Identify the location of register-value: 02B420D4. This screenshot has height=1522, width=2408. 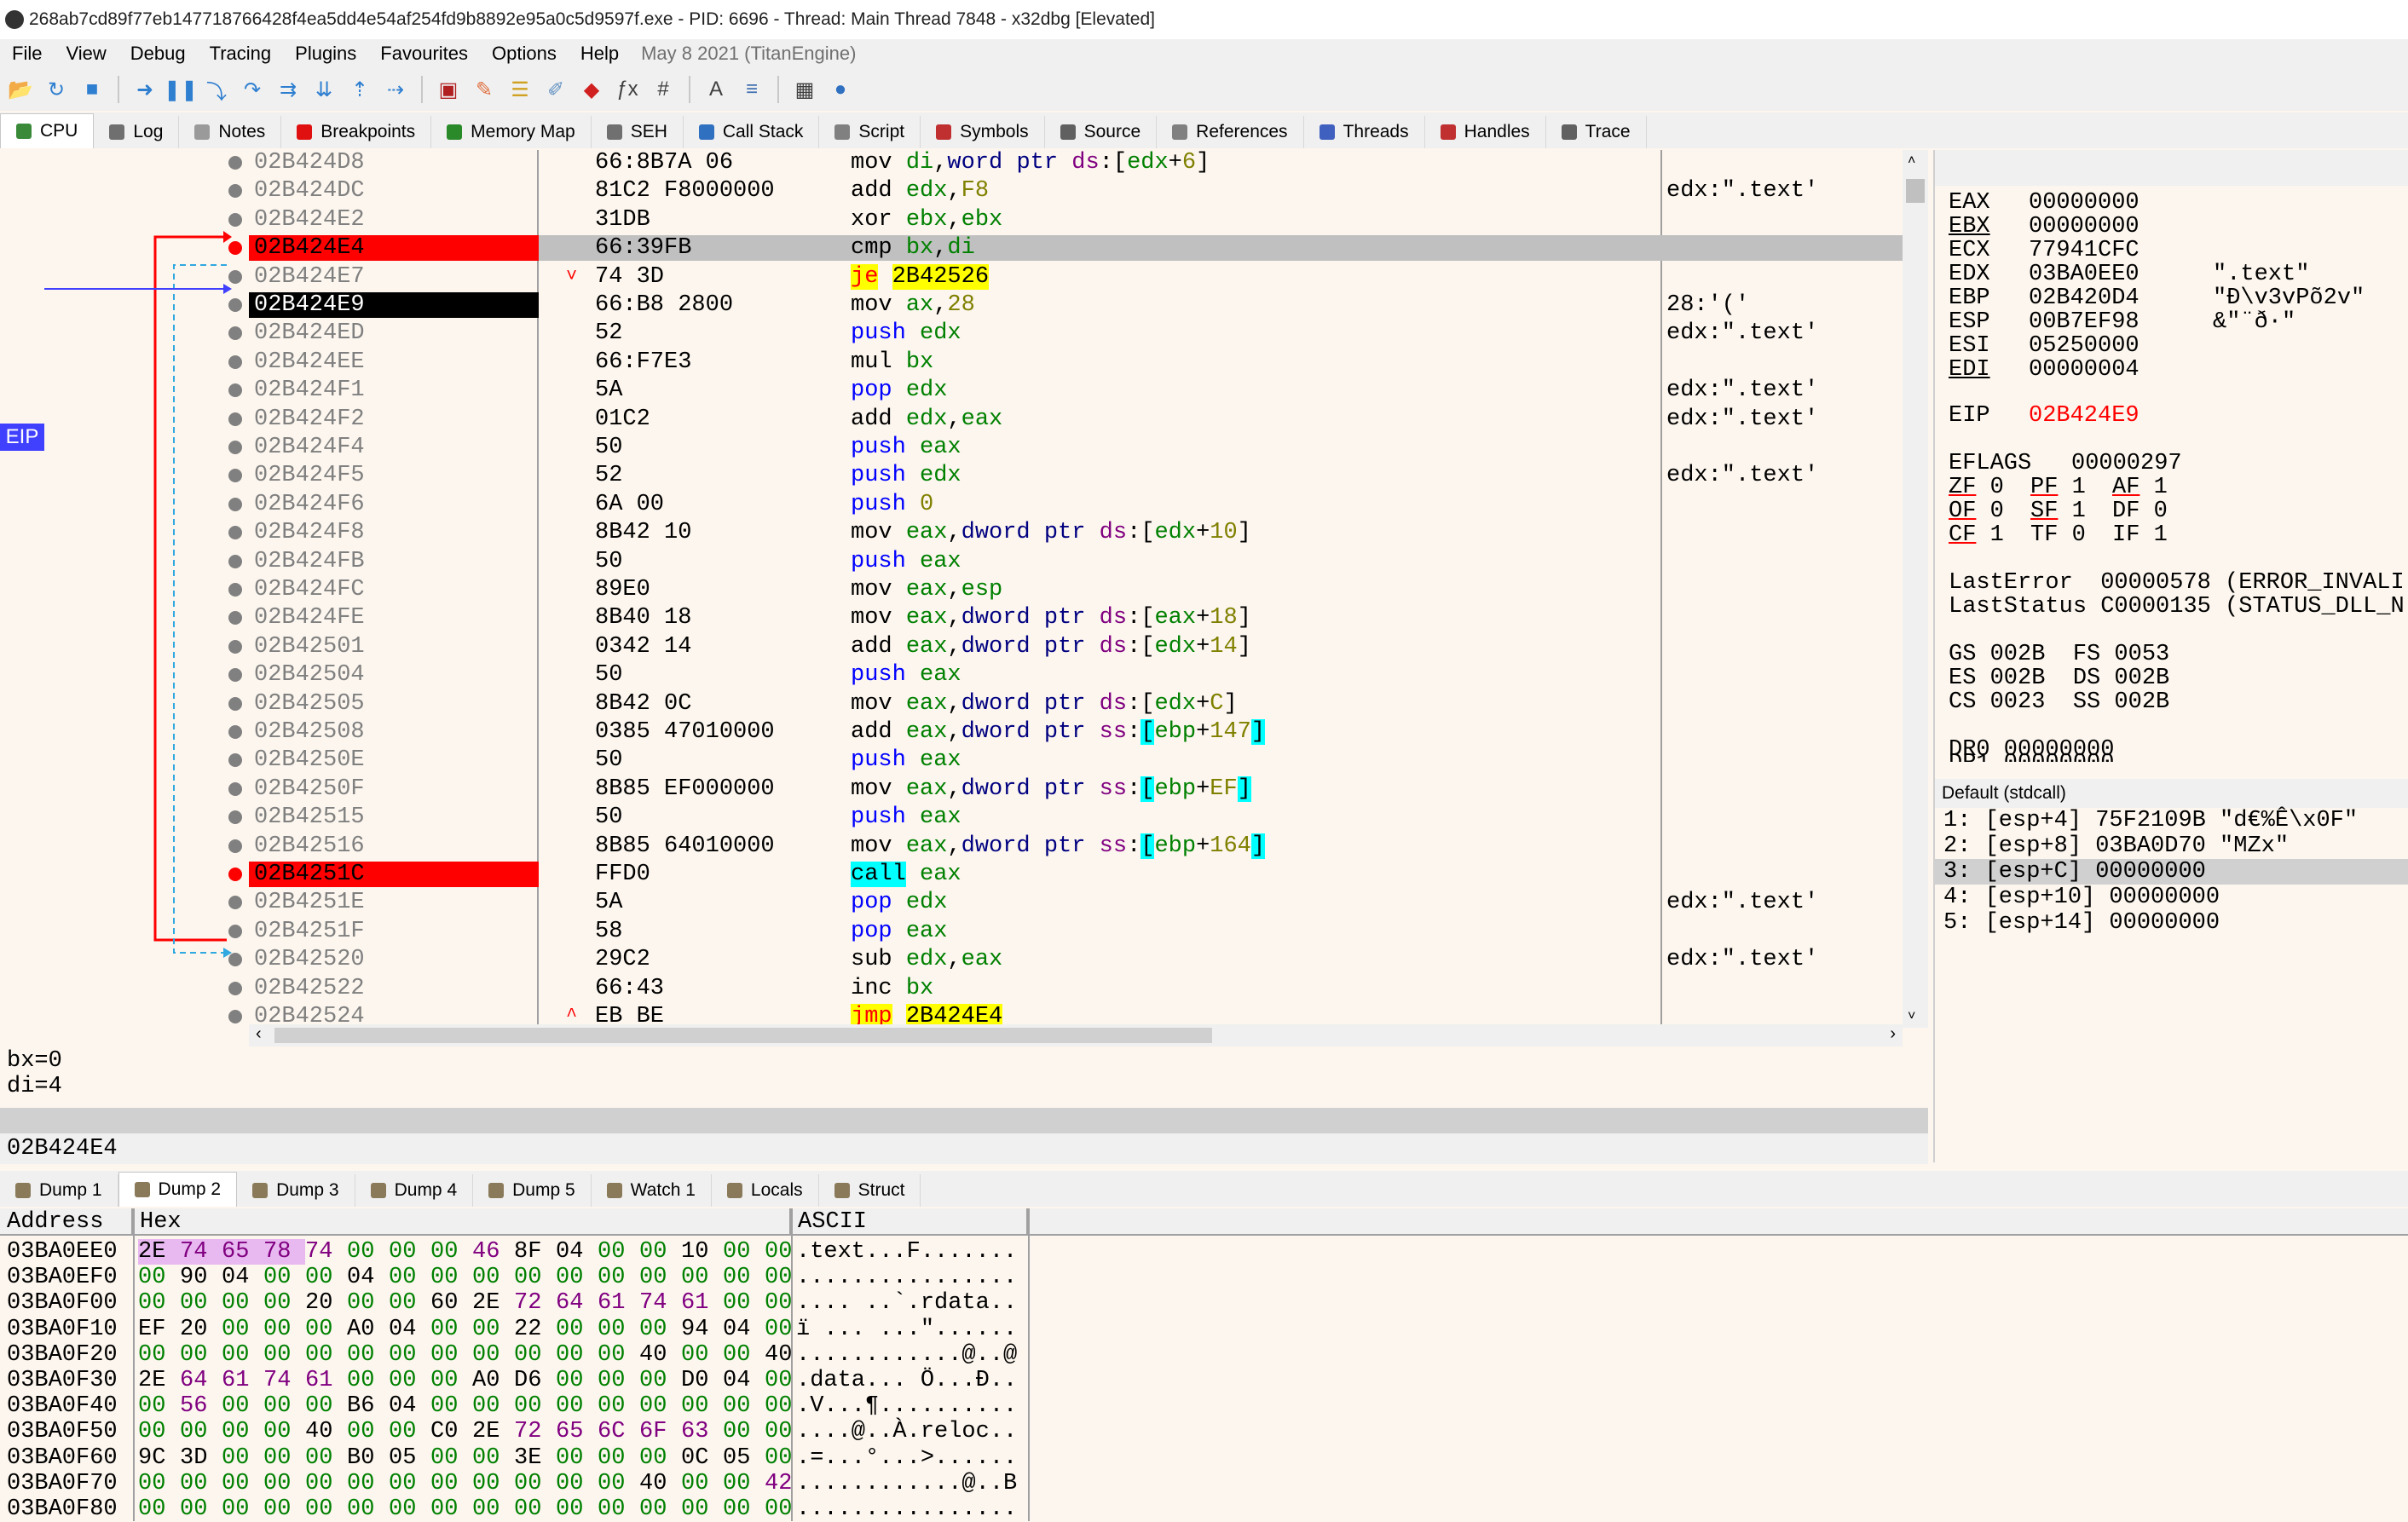
(2121, 298).